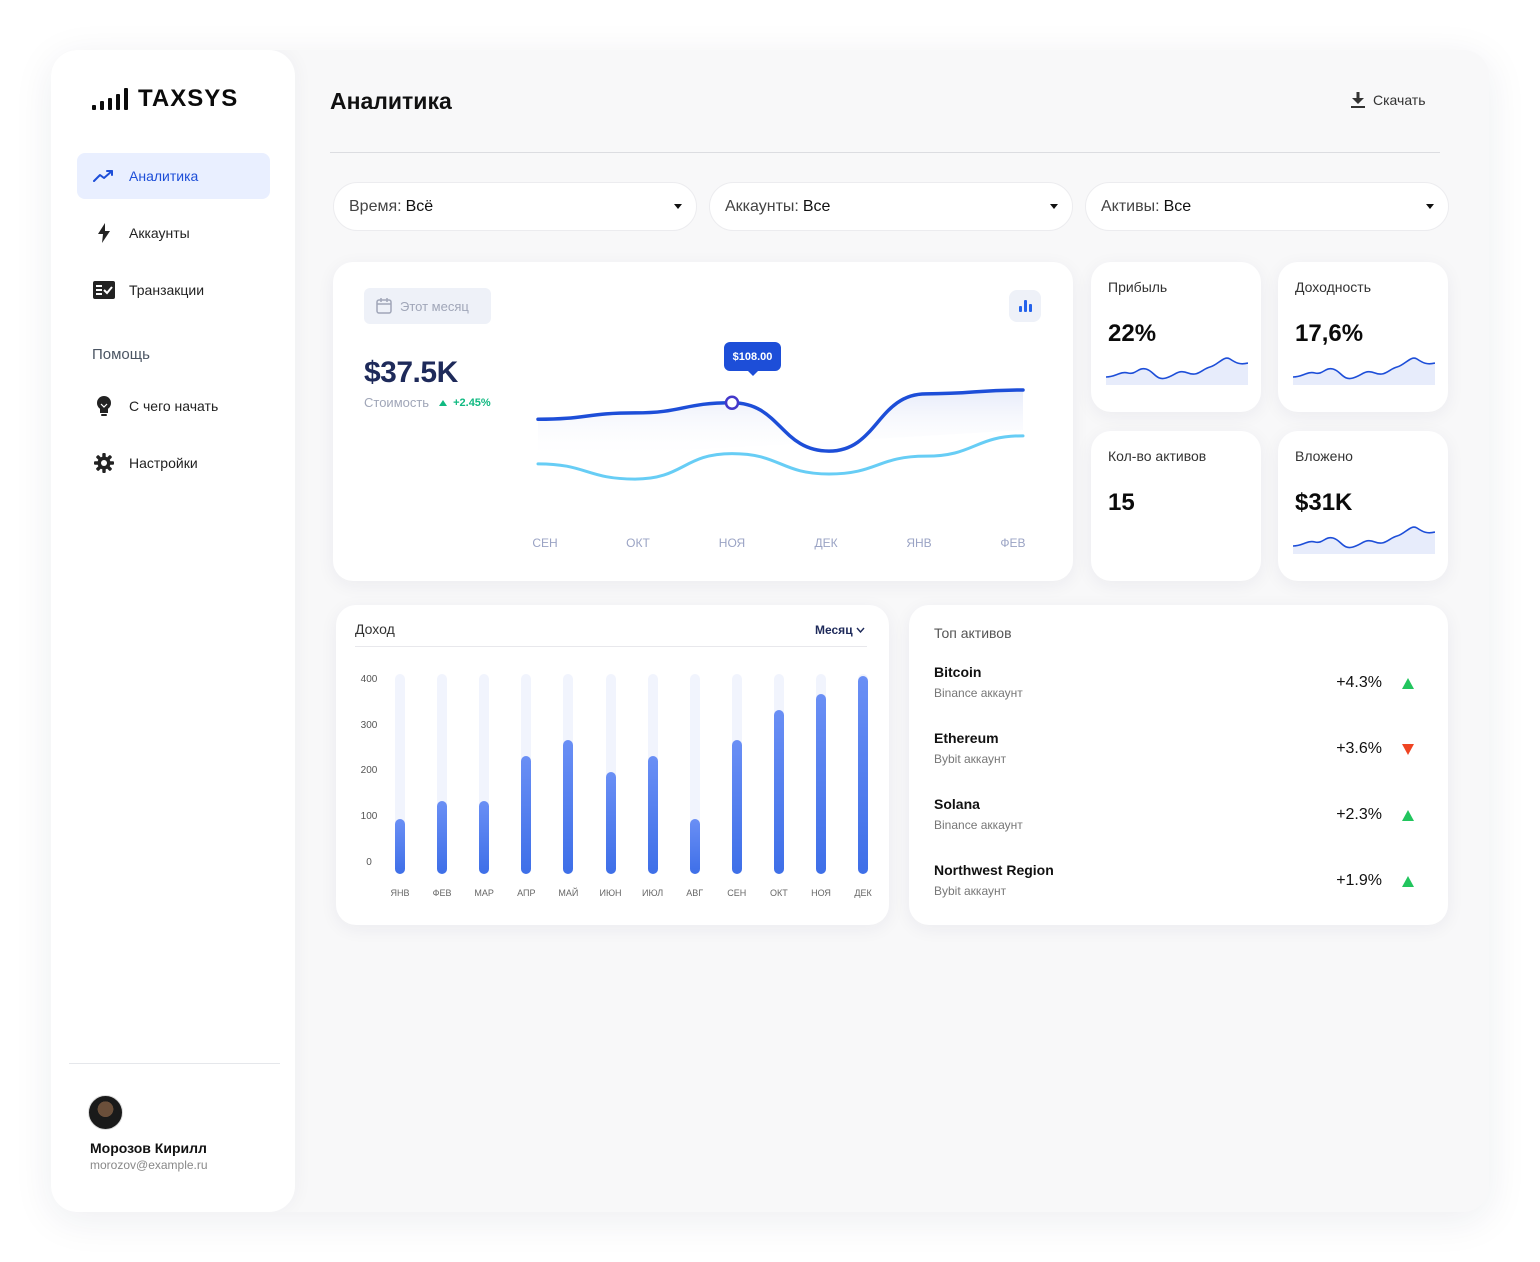  I want to click on stat-card-asset-count: Кол-во активов 15, so click(1176, 506).